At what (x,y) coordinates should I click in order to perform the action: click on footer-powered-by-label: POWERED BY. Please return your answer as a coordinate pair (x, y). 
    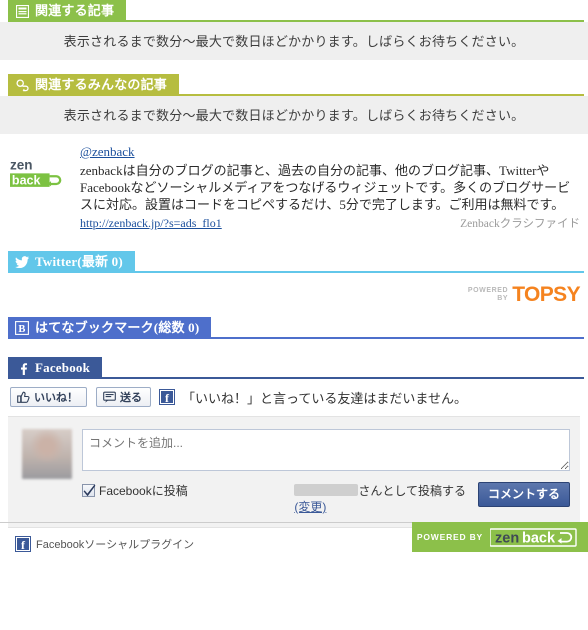
    Looking at the image, I should click on (449, 537).